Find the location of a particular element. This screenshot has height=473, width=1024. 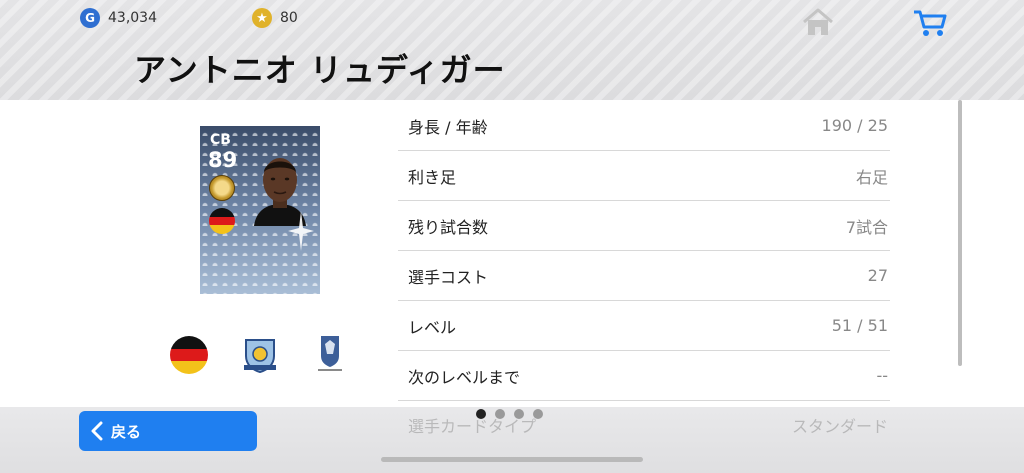

coin-amount: 80 is located at coordinates (289, 18).